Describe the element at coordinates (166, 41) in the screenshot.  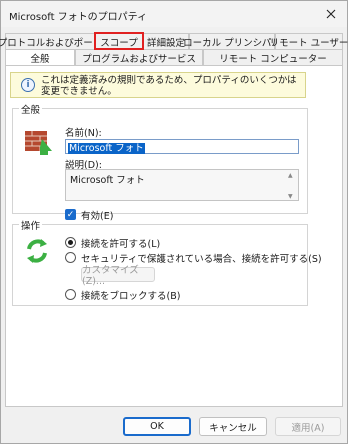
I see `tab-advanced: 詳細設定` at that location.